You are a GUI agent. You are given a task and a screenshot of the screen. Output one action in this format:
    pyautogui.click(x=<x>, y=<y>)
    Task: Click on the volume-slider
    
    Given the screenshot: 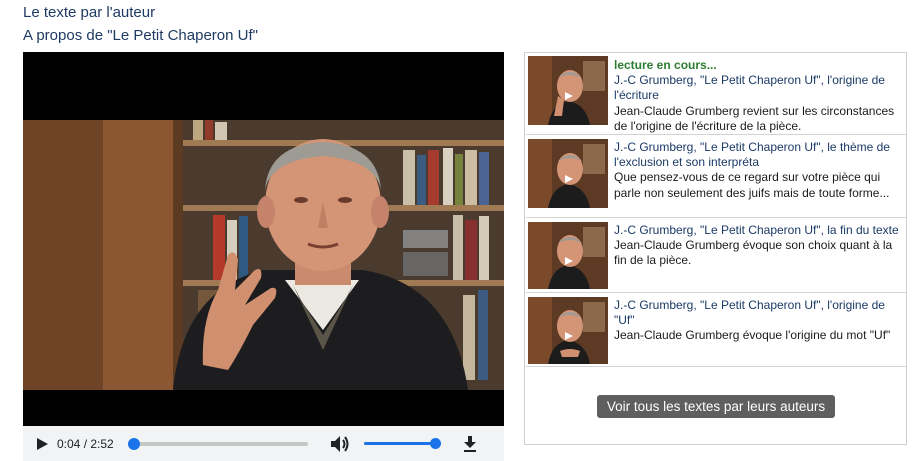 What is the action you would take?
    pyautogui.click(x=402, y=443)
    